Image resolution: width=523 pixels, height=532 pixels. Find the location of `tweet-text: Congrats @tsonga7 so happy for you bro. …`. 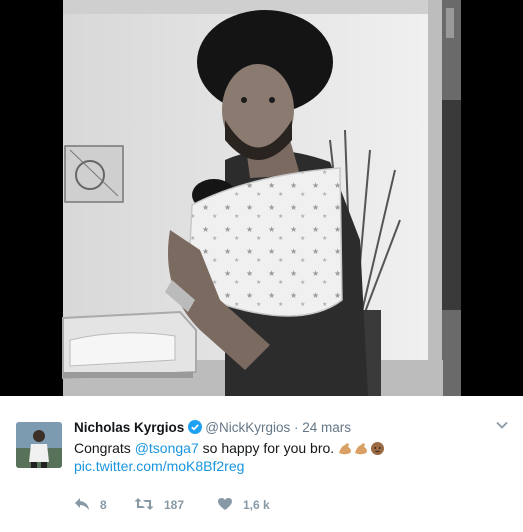

tweet-text: Congrats @tsonga7 so happy for you bro. … is located at coordinates (230, 457).